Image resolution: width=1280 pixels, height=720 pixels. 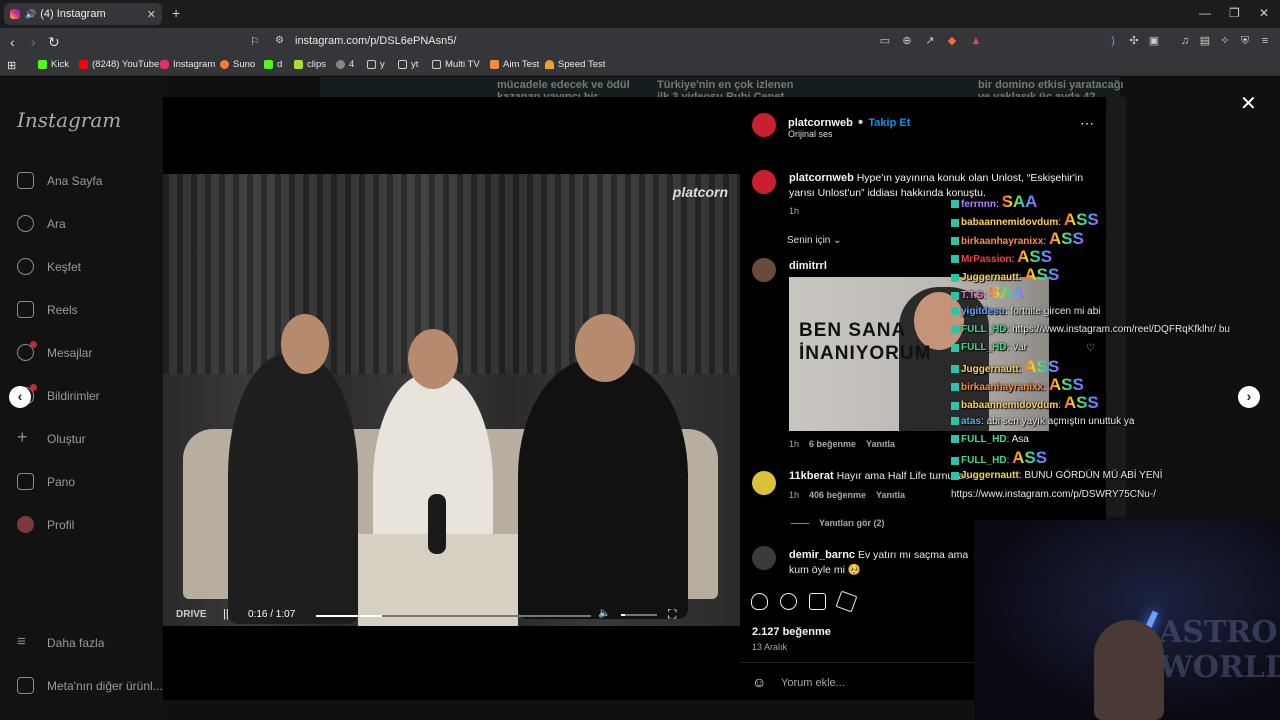 I want to click on sidebar-item-more: ≡ Daha fazla, so click(x=60, y=642).